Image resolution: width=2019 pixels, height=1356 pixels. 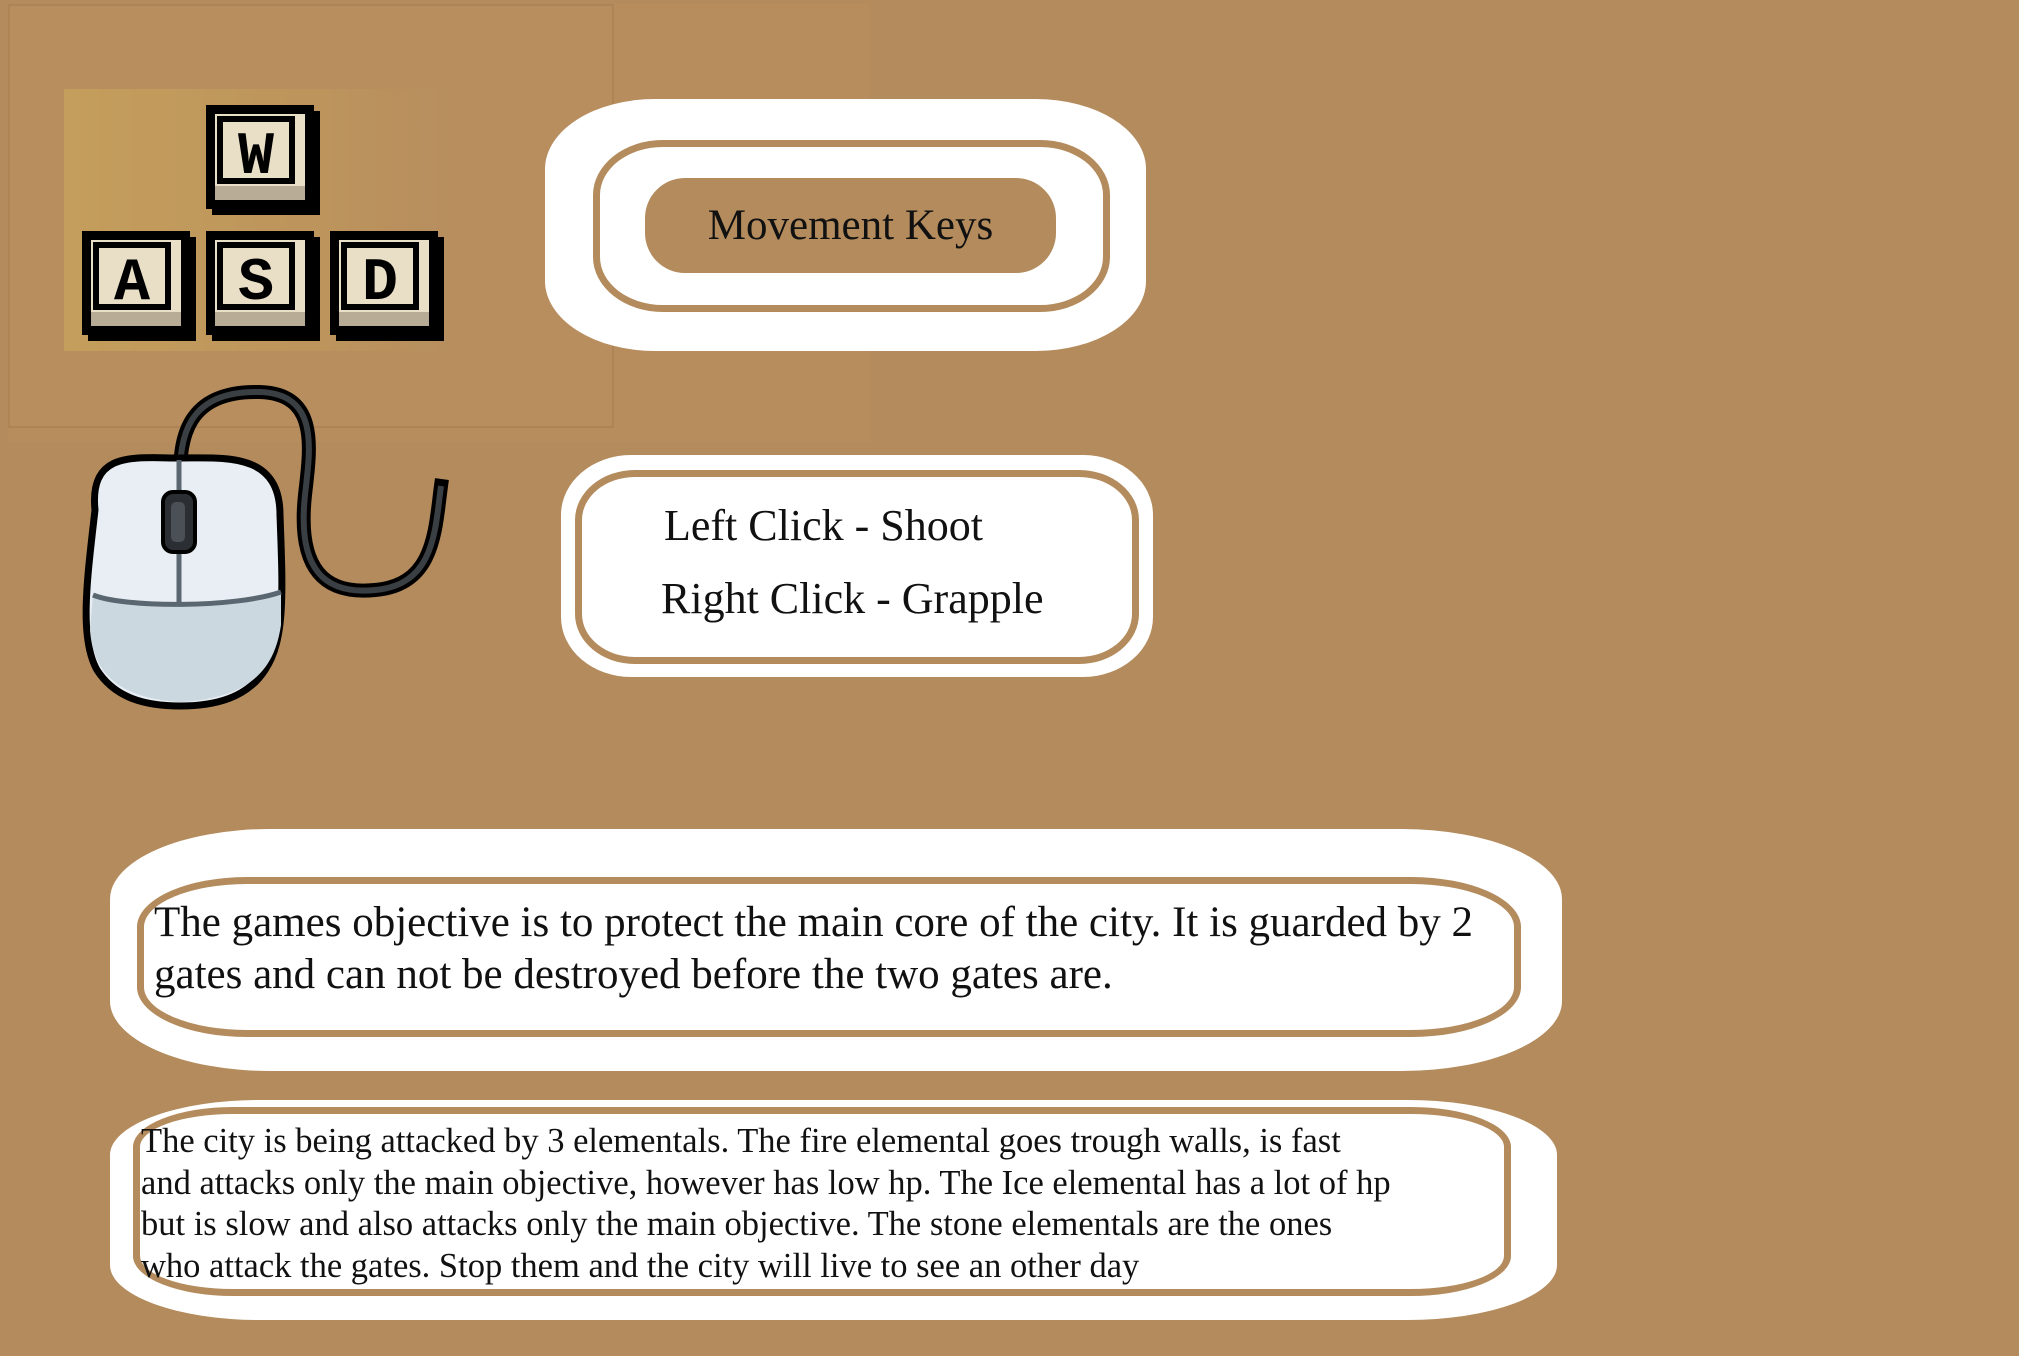 What do you see at coordinates (256, 158) in the screenshot?
I see `key-w-label: W` at bounding box center [256, 158].